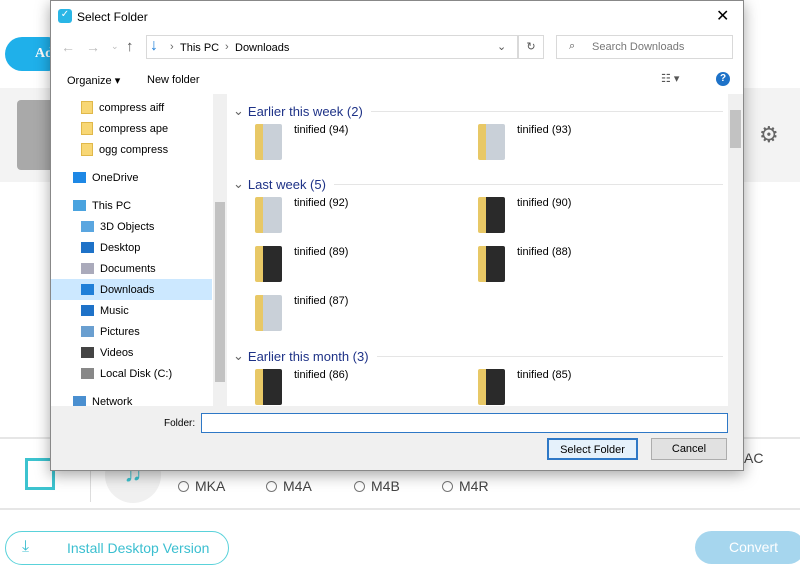 This screenshot has width=800, height=579. I want to click on cloud-icon, so click(79, 177).